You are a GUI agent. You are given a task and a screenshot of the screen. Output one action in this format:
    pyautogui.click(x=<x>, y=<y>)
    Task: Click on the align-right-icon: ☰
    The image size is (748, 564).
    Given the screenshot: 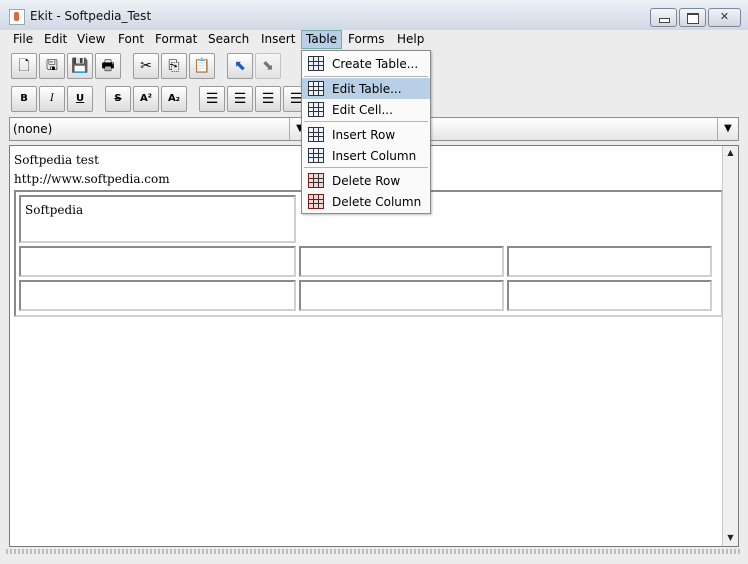 What is the action you would take?
    pyautogui.click(x=268, y=99)
    